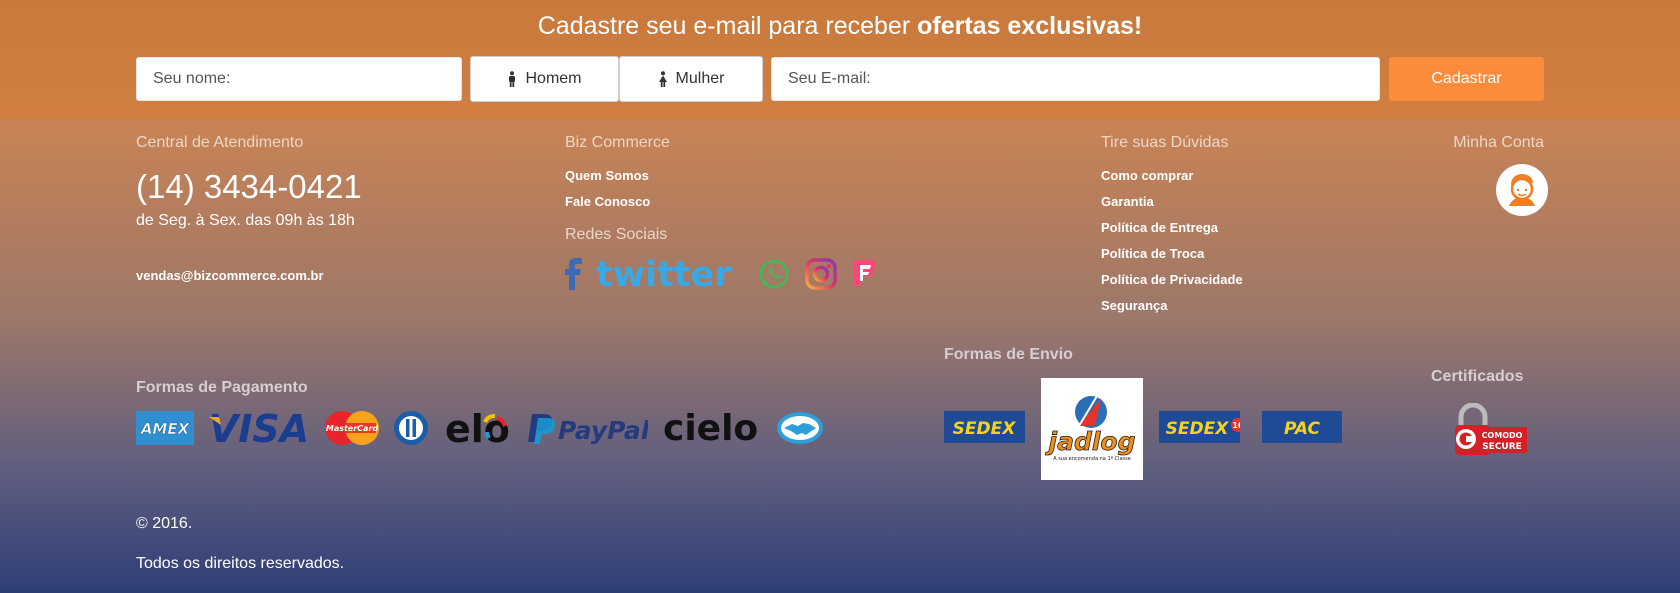 The width and height of the screenshot is (1680, 593). What do you see at coordinates (411, 428) in the screenshot?
I see `diners-icon` at bounding box center [411, 428].